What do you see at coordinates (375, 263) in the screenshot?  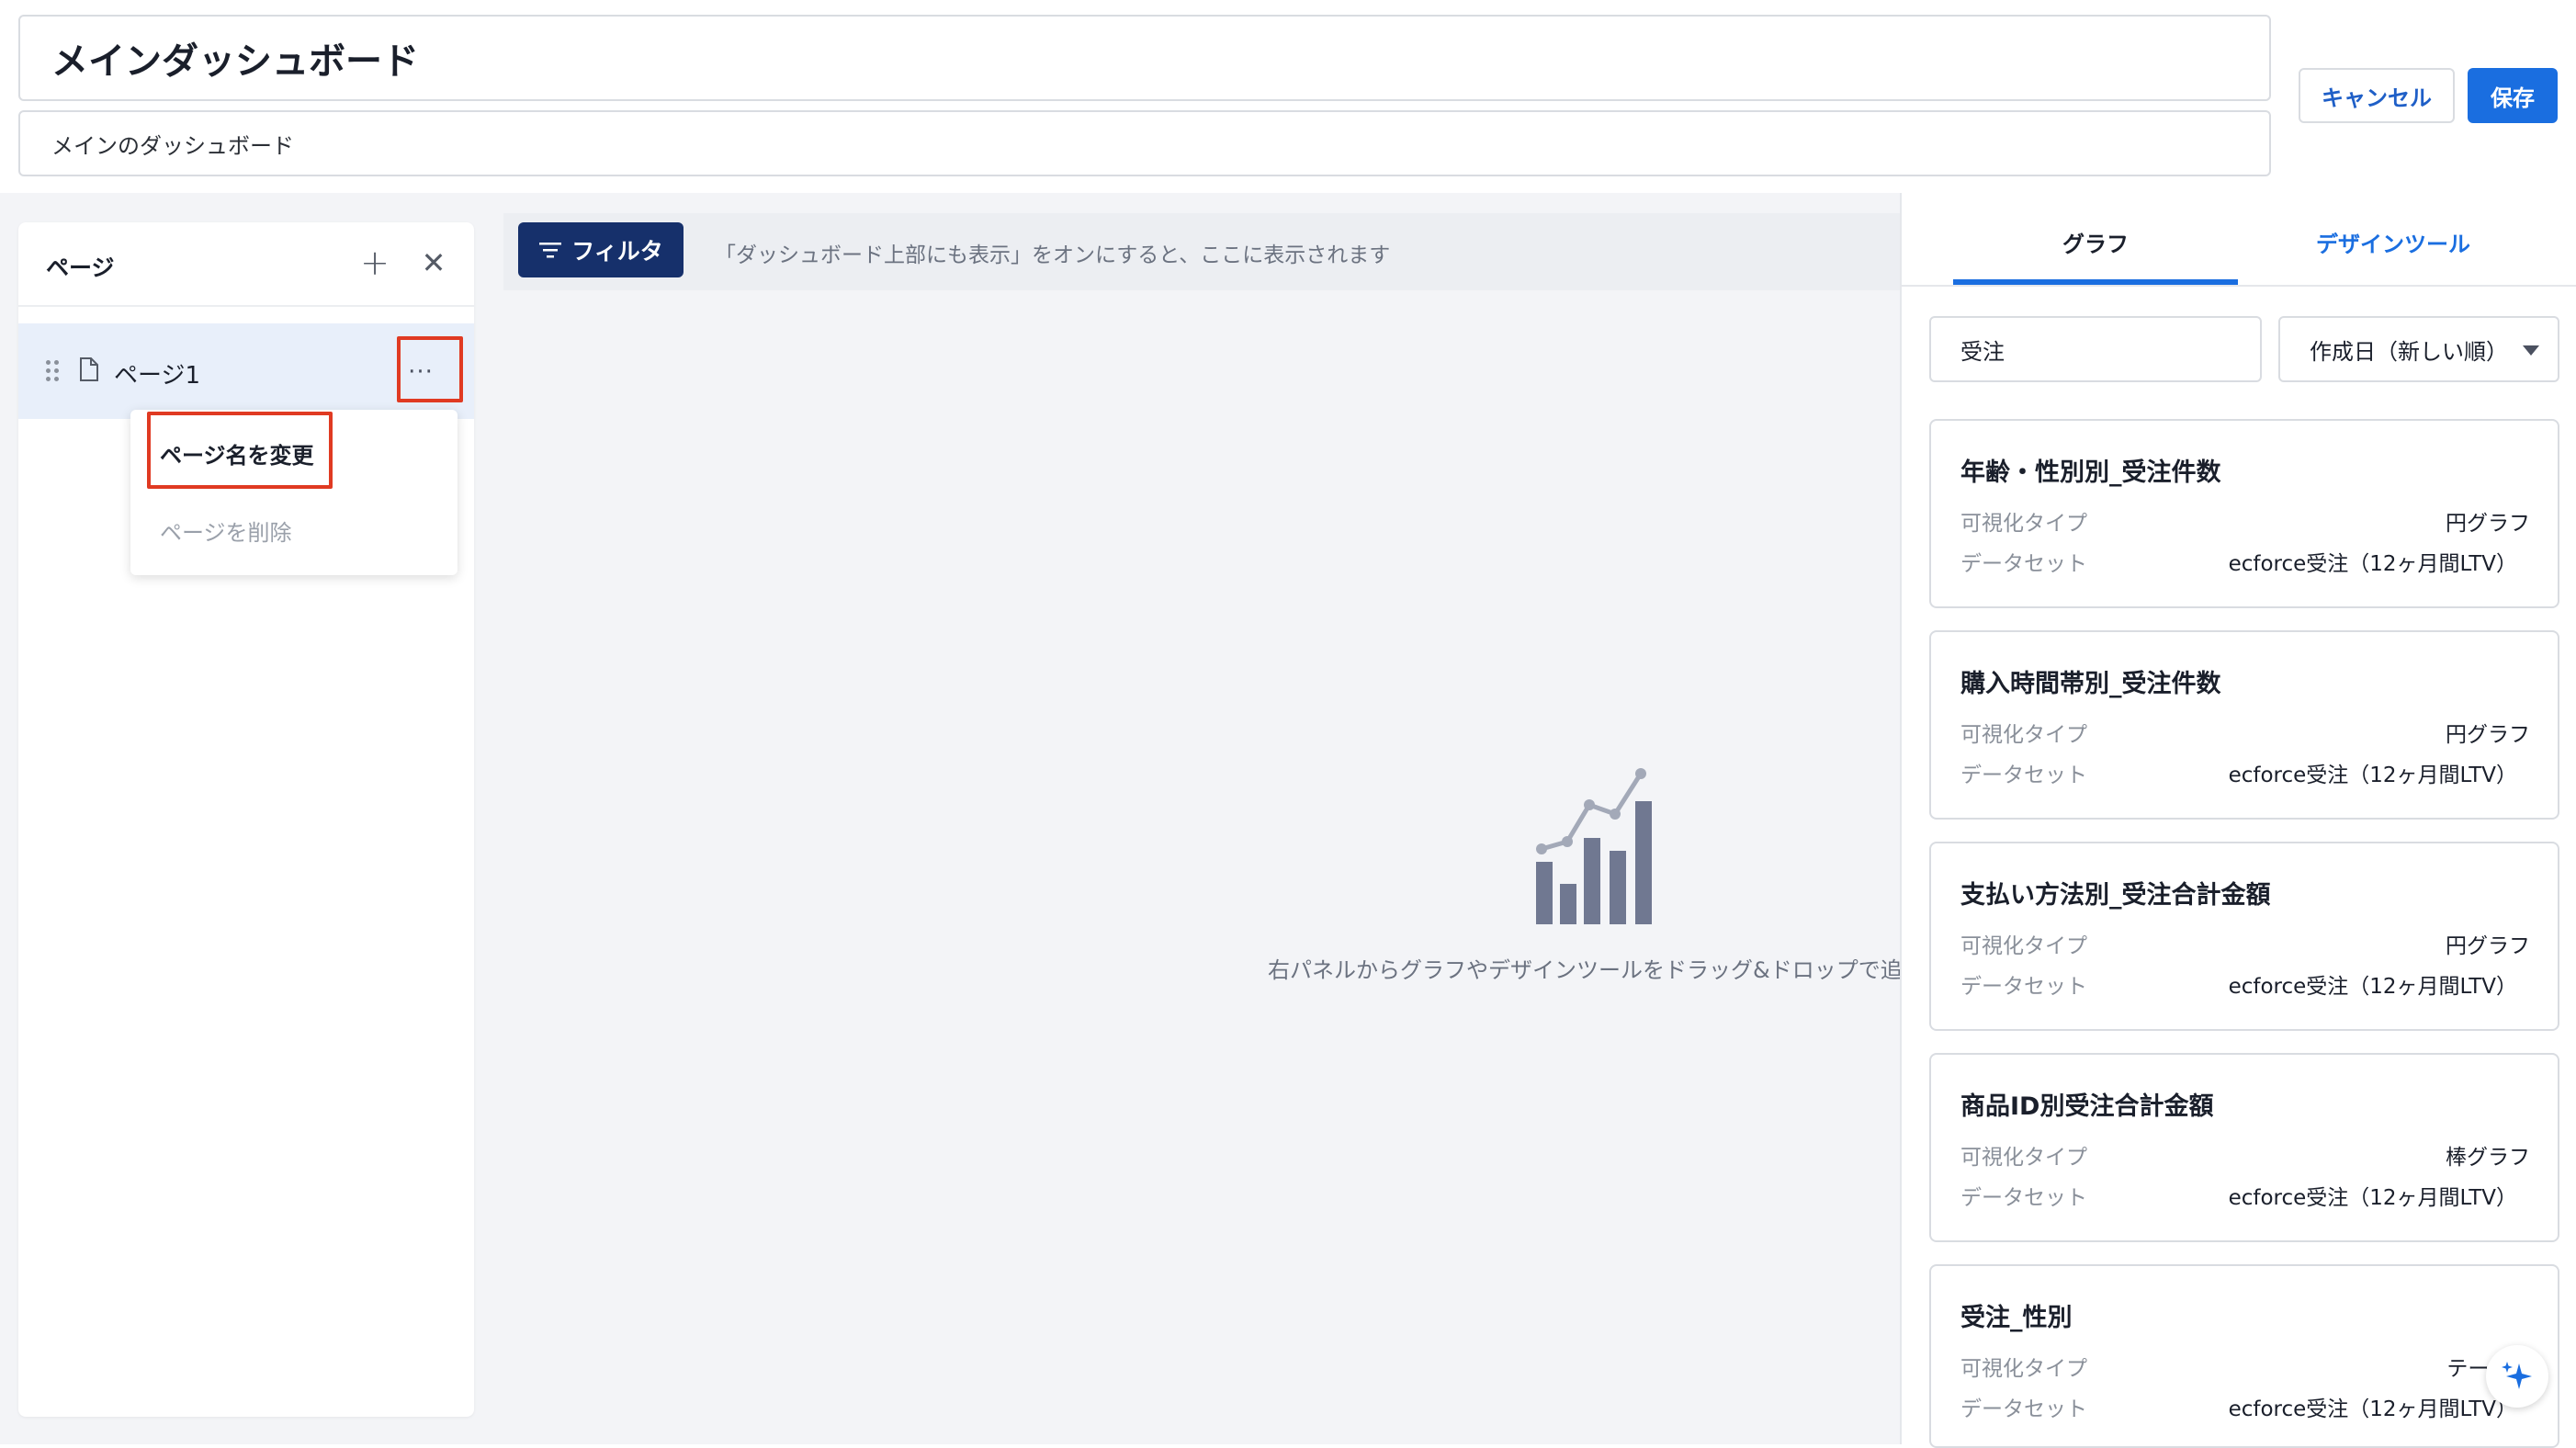 I see `add-page-icon: +` at bounding box center [375, 263].